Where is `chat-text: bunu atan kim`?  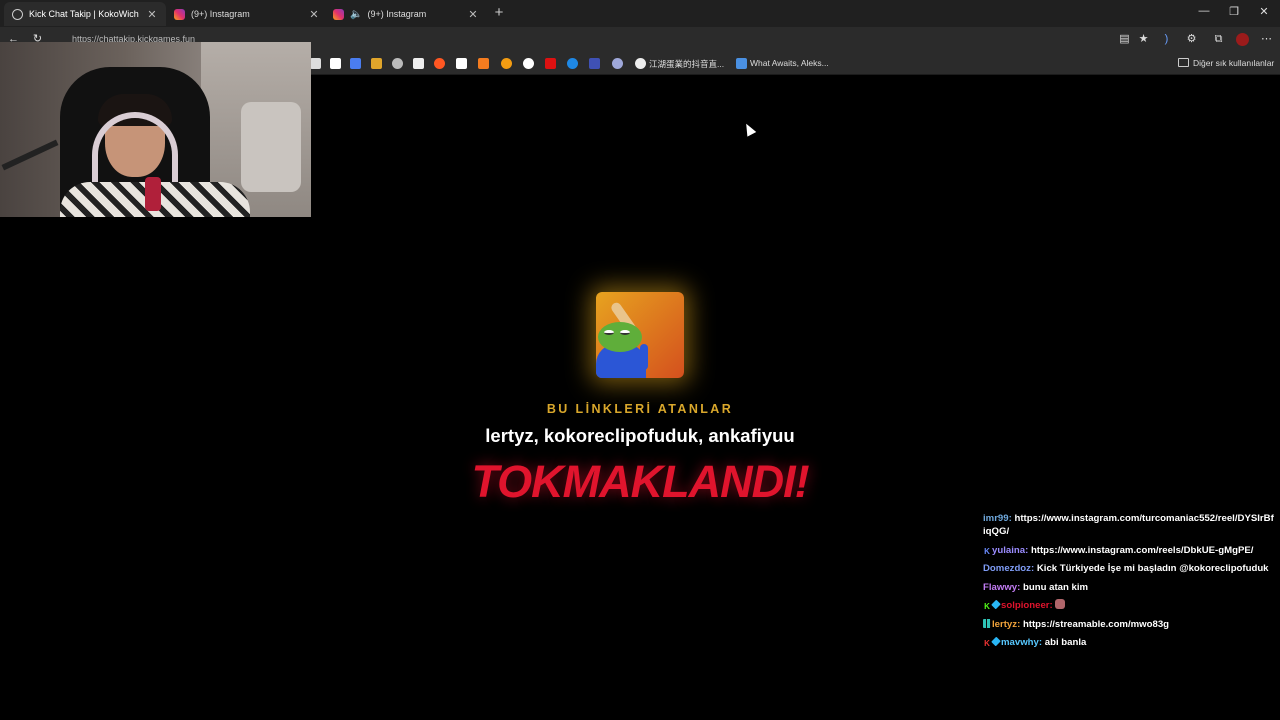
chat-text: bunu atan kim is located at coordinates (1056, 587).